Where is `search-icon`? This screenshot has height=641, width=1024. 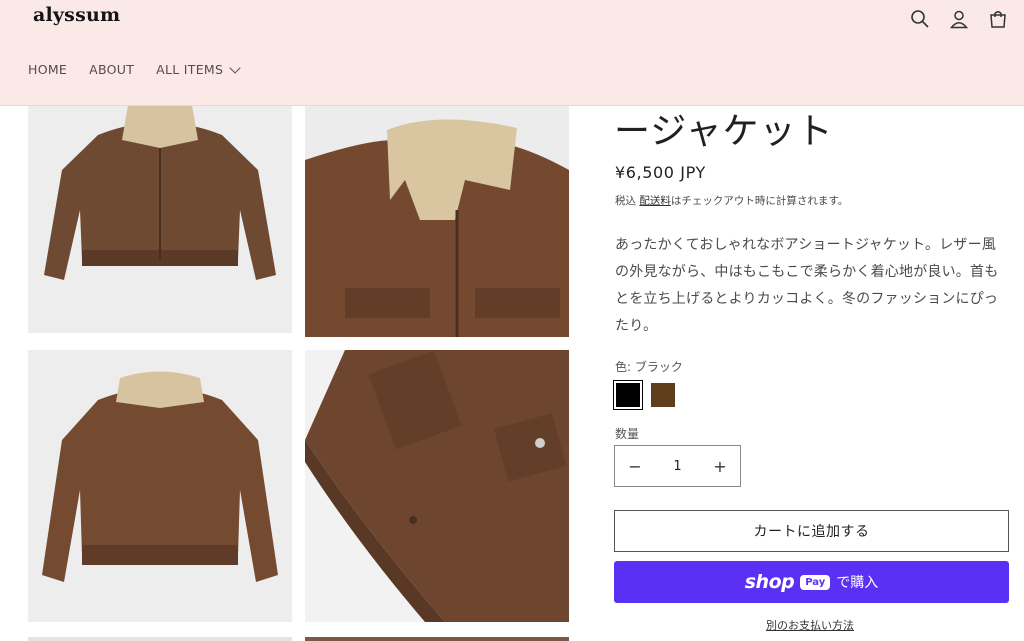
search-icon is located at coordinates (920, 19).